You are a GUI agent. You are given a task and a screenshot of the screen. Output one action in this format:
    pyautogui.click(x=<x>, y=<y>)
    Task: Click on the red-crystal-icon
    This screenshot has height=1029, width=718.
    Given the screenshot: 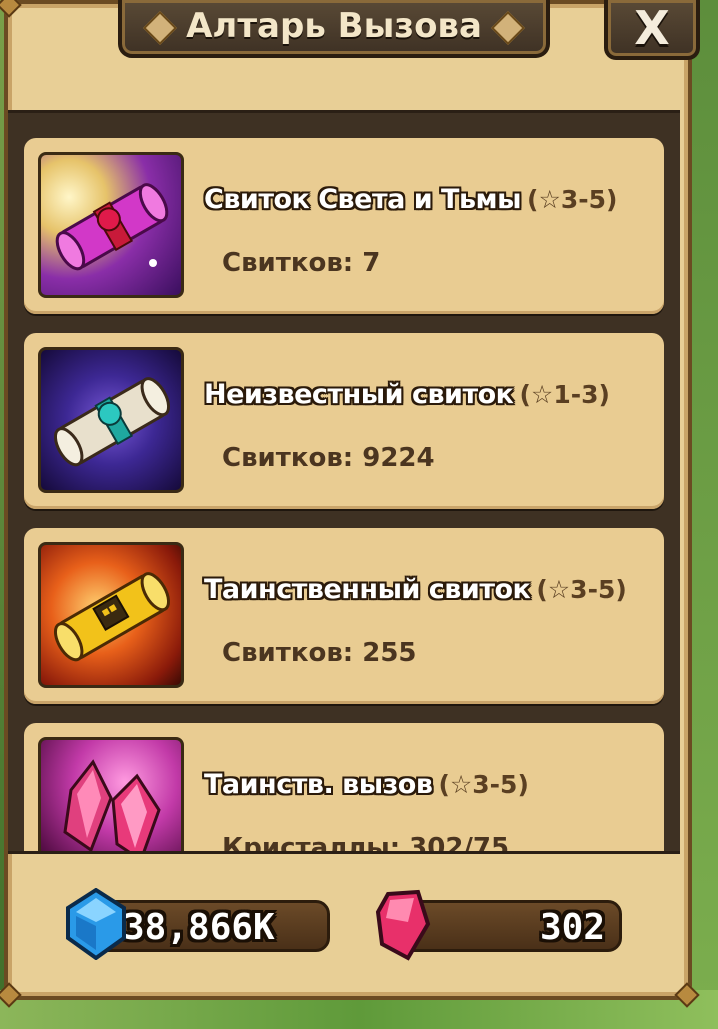 What is the action you would take?
    pyautogui.click(x=403, y=925)
    